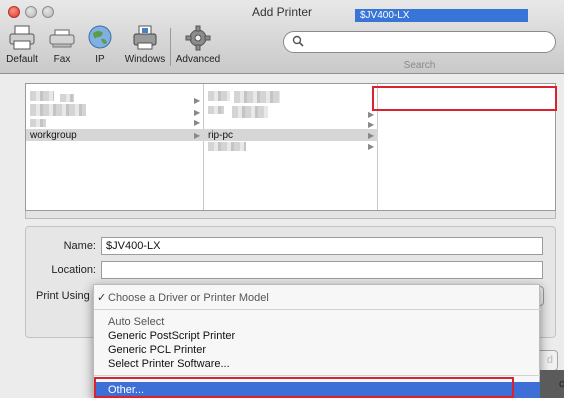  What do you see at coordinates (102, 298) in the screenshot?
I see `checkmark-icon: ✓` at bounding box center [102, 298].